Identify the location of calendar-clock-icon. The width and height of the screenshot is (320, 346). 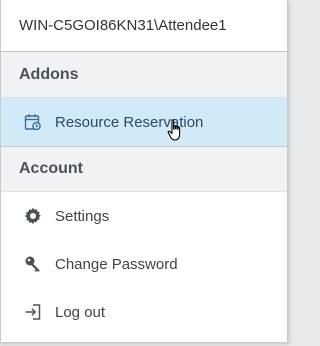
(33, 122).